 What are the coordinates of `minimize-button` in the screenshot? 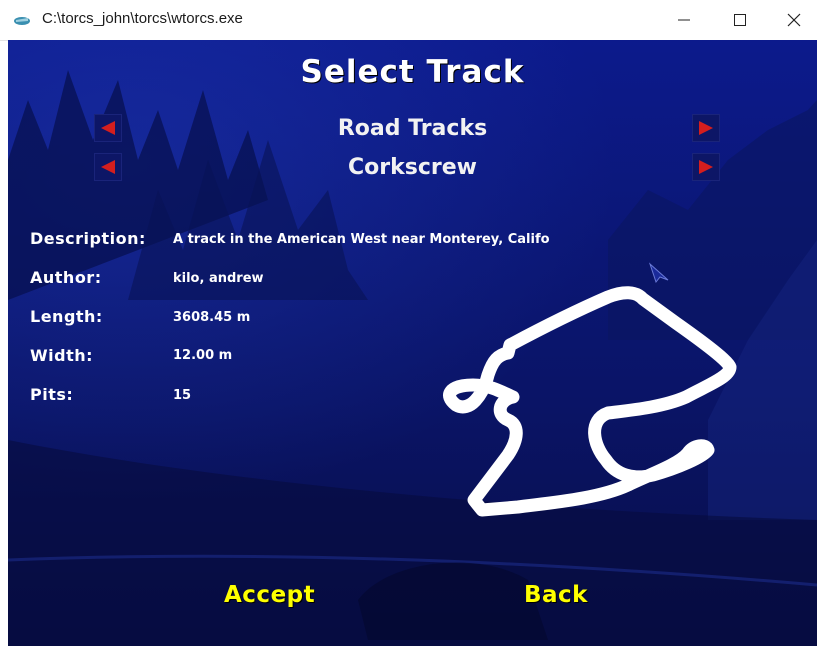 It's located at (685, 20).